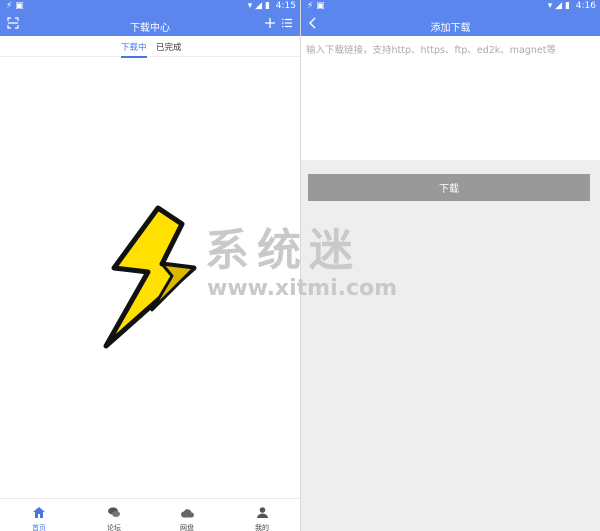 The height and width of the screenshot is (531, 600). Describe the element at coordinates (272, 6) in the screenshot. I see `status-icons-right: ▾ ◢ ▮ 4:15` at that location.